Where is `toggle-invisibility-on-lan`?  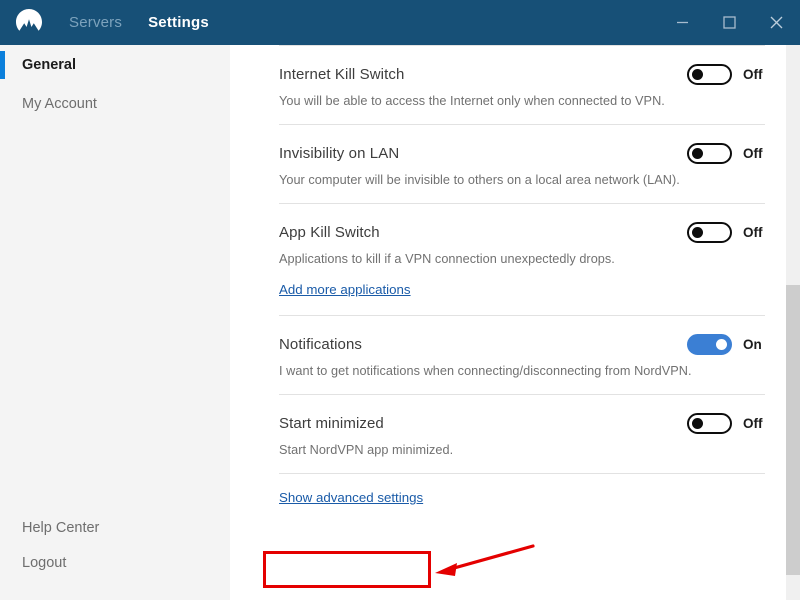 toggle-invisibility-on-lan is located at coordinates (709, 153).